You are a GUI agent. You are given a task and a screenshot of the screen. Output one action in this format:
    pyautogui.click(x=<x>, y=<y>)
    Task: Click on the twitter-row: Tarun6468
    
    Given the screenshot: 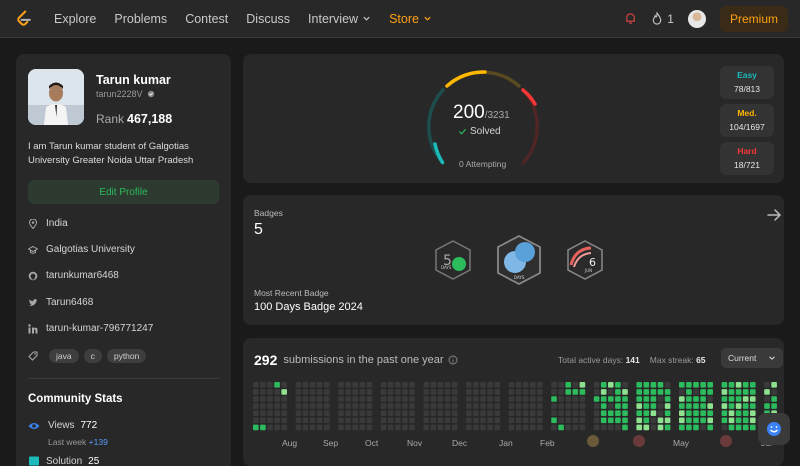 What is the action you would take?
    pyautogui.click(x=60, y=302)
    